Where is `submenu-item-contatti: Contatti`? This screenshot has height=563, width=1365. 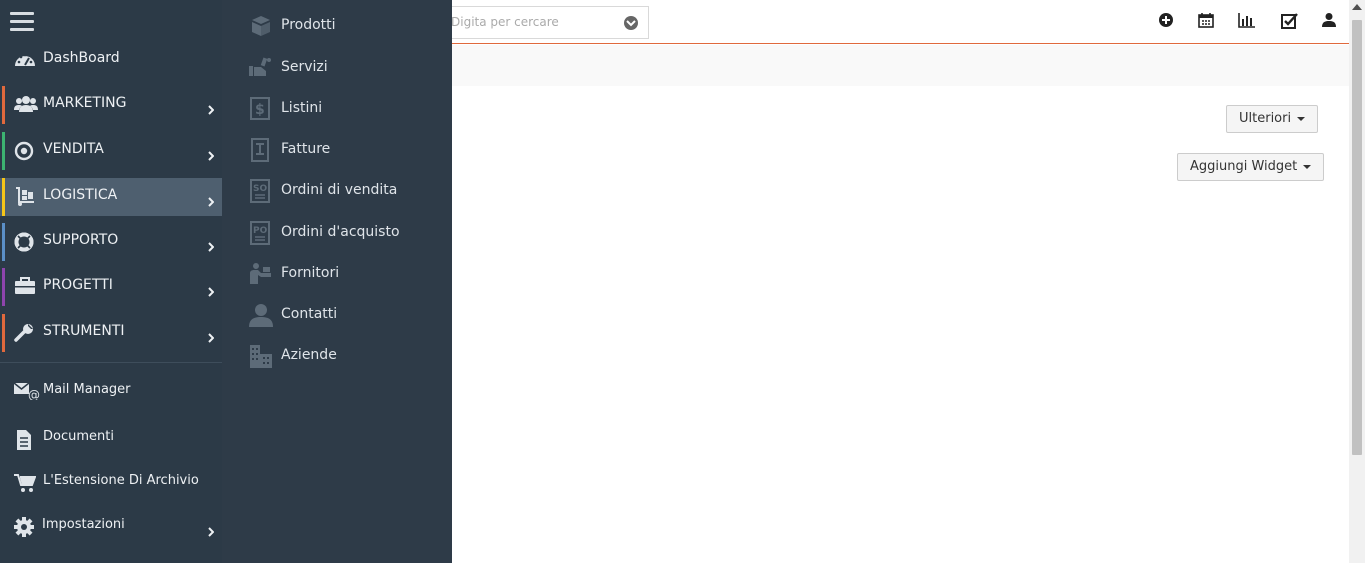 submenu-item-contatti: Contatti is located at coordinates (337, 315).